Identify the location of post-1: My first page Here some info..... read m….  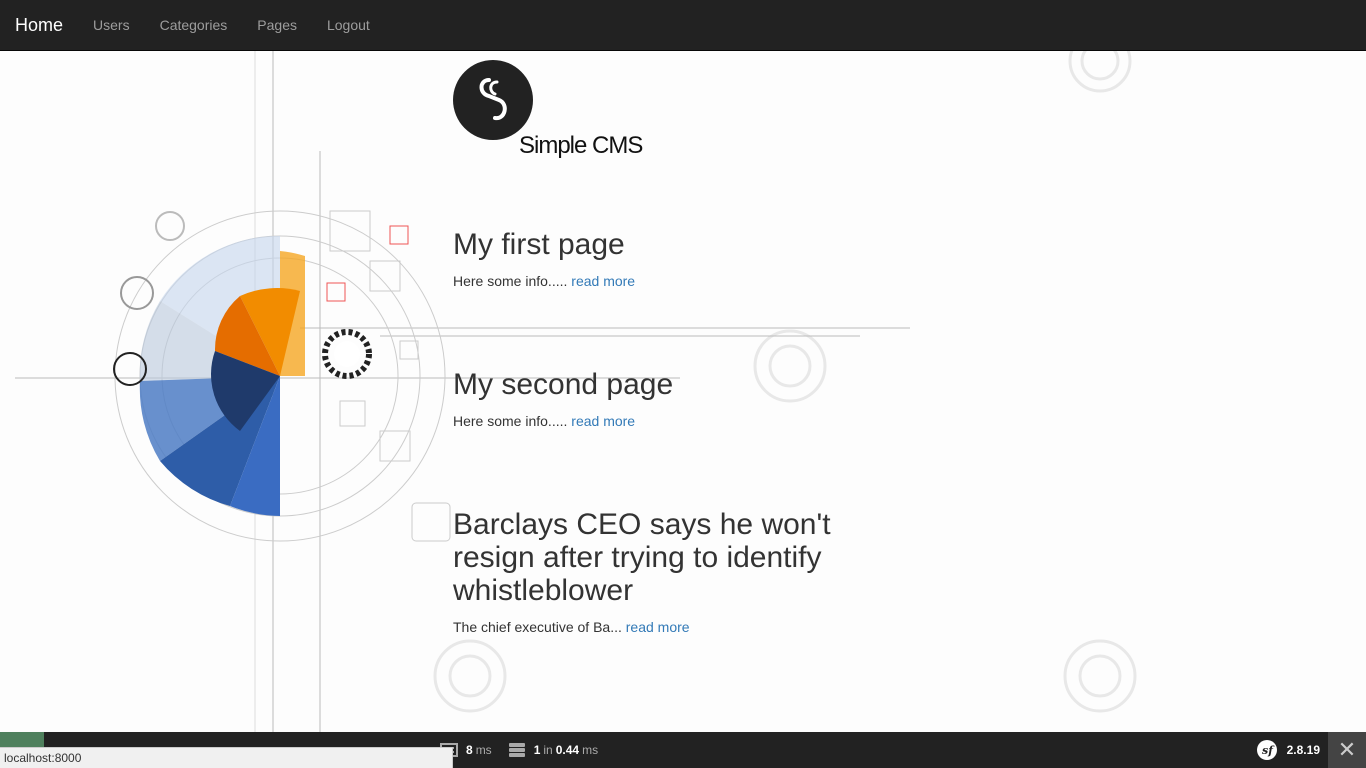
(663, 259).